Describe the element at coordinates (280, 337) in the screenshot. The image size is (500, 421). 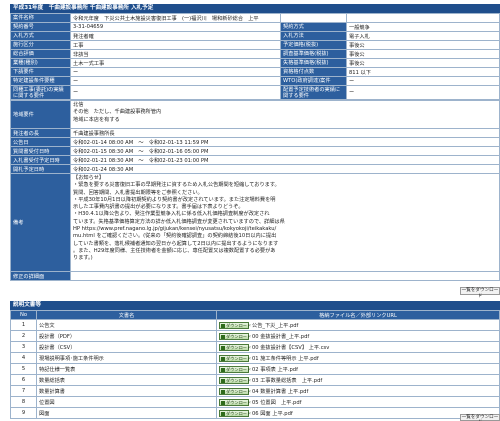
I see `doc-file-link: 00 金抜設計書_上平.pdf` at that location.